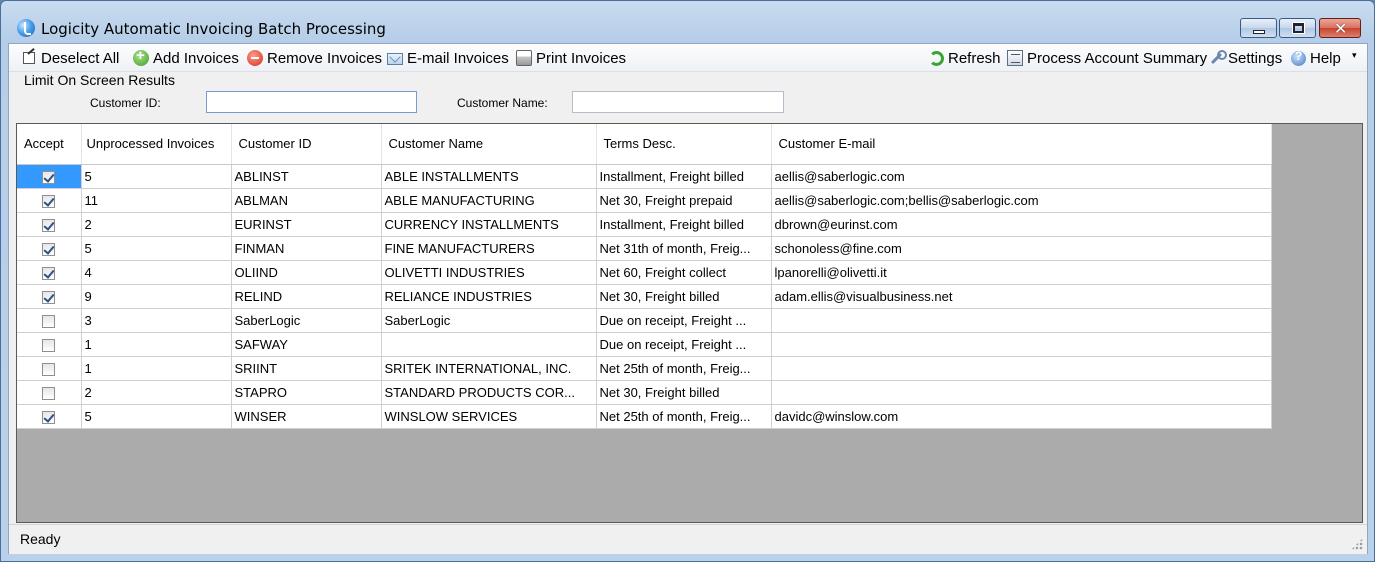 The height and width of the screenshot is (562, 1375). What do you see at coordinates (1357, 544) in the screenshot?
I see `resize-grip-icon` at bounding box center [1357, 544].